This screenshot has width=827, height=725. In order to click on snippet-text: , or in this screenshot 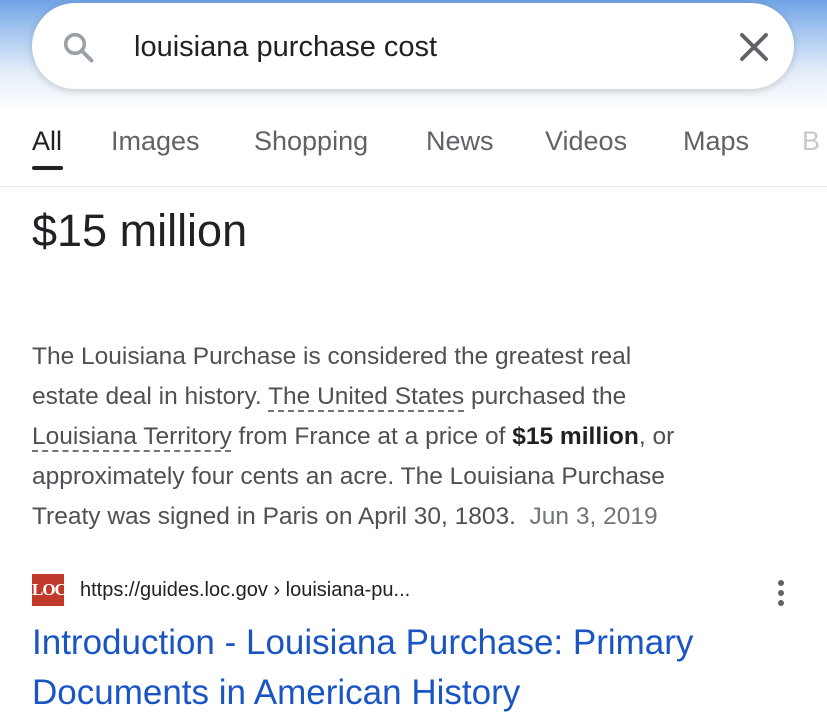, I will do `click(656, 436)`.